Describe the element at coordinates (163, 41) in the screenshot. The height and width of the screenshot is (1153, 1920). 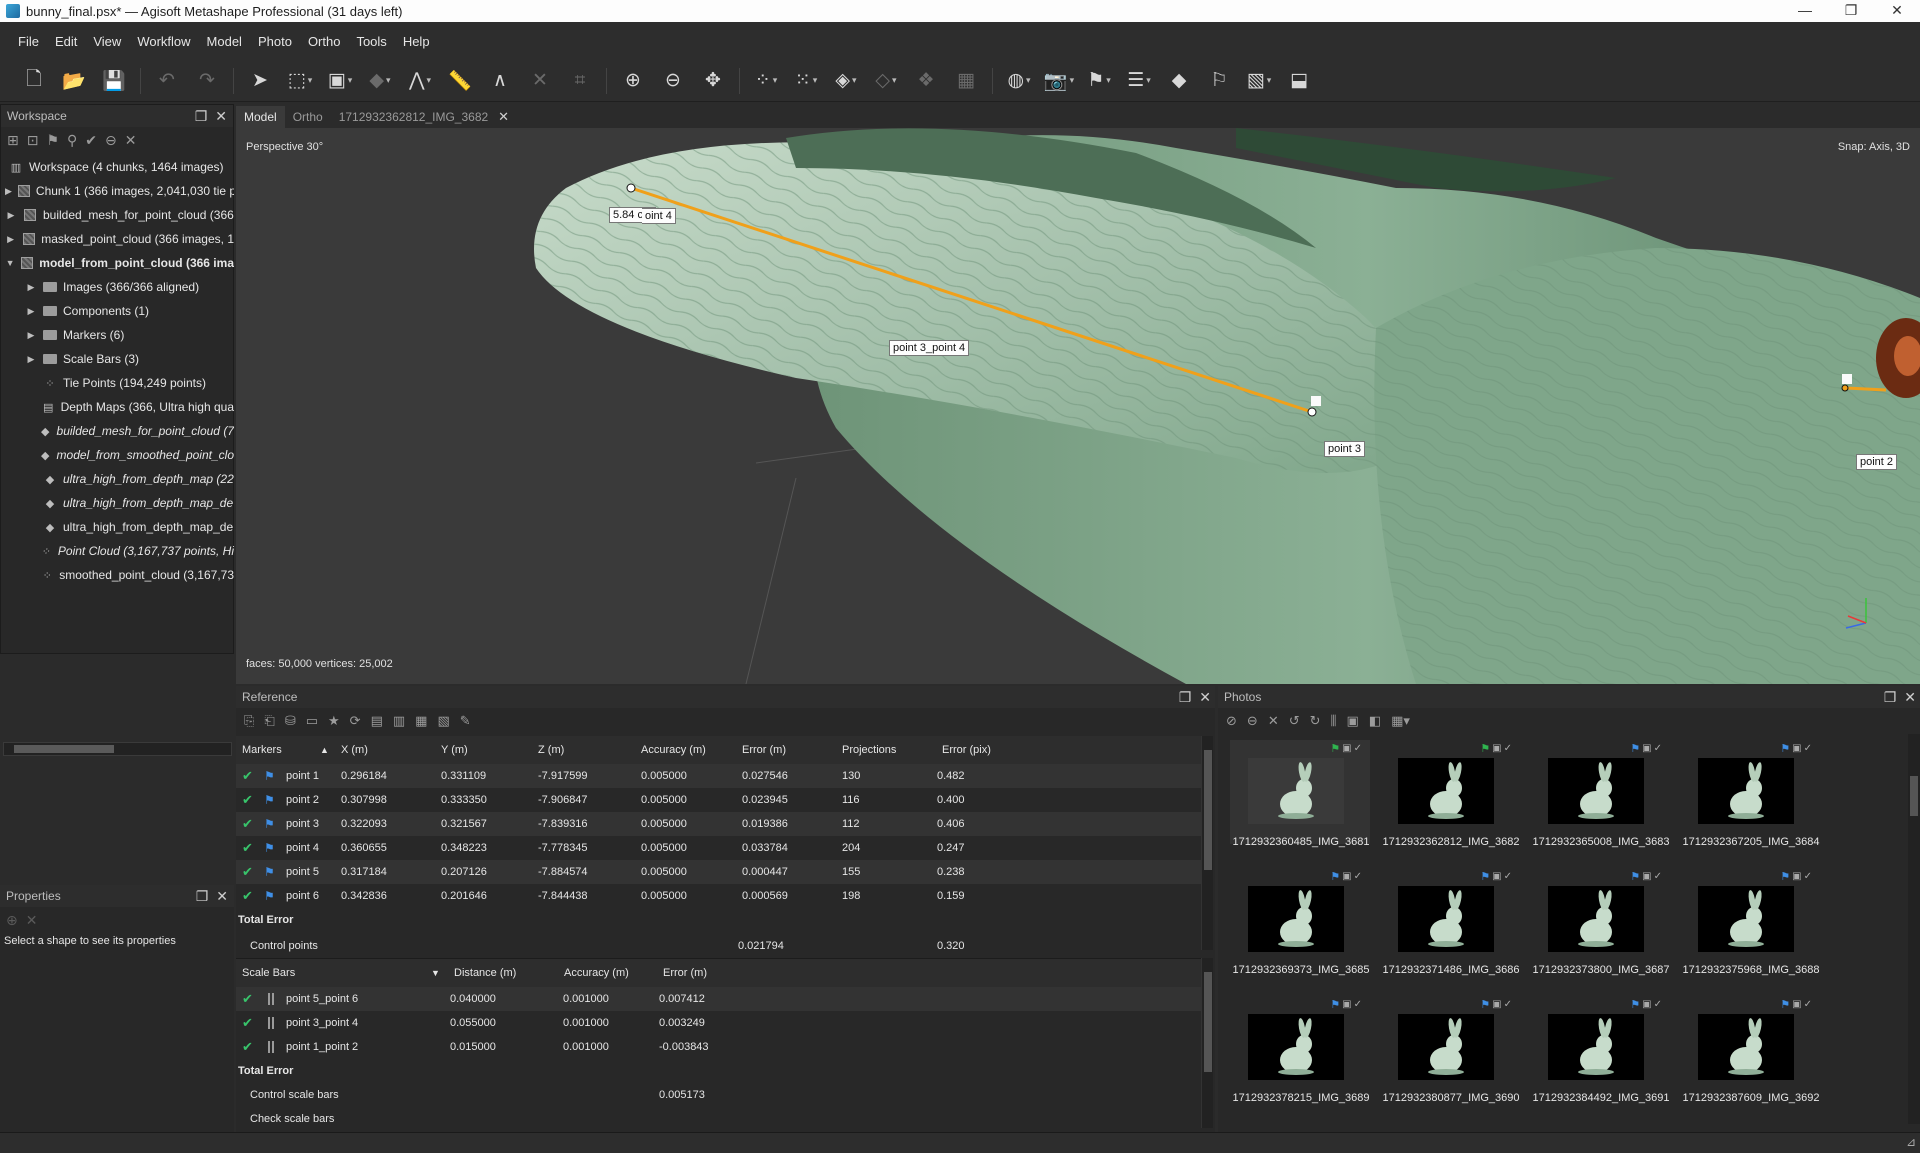
I see `menu-workflow: Workflow` at that location.